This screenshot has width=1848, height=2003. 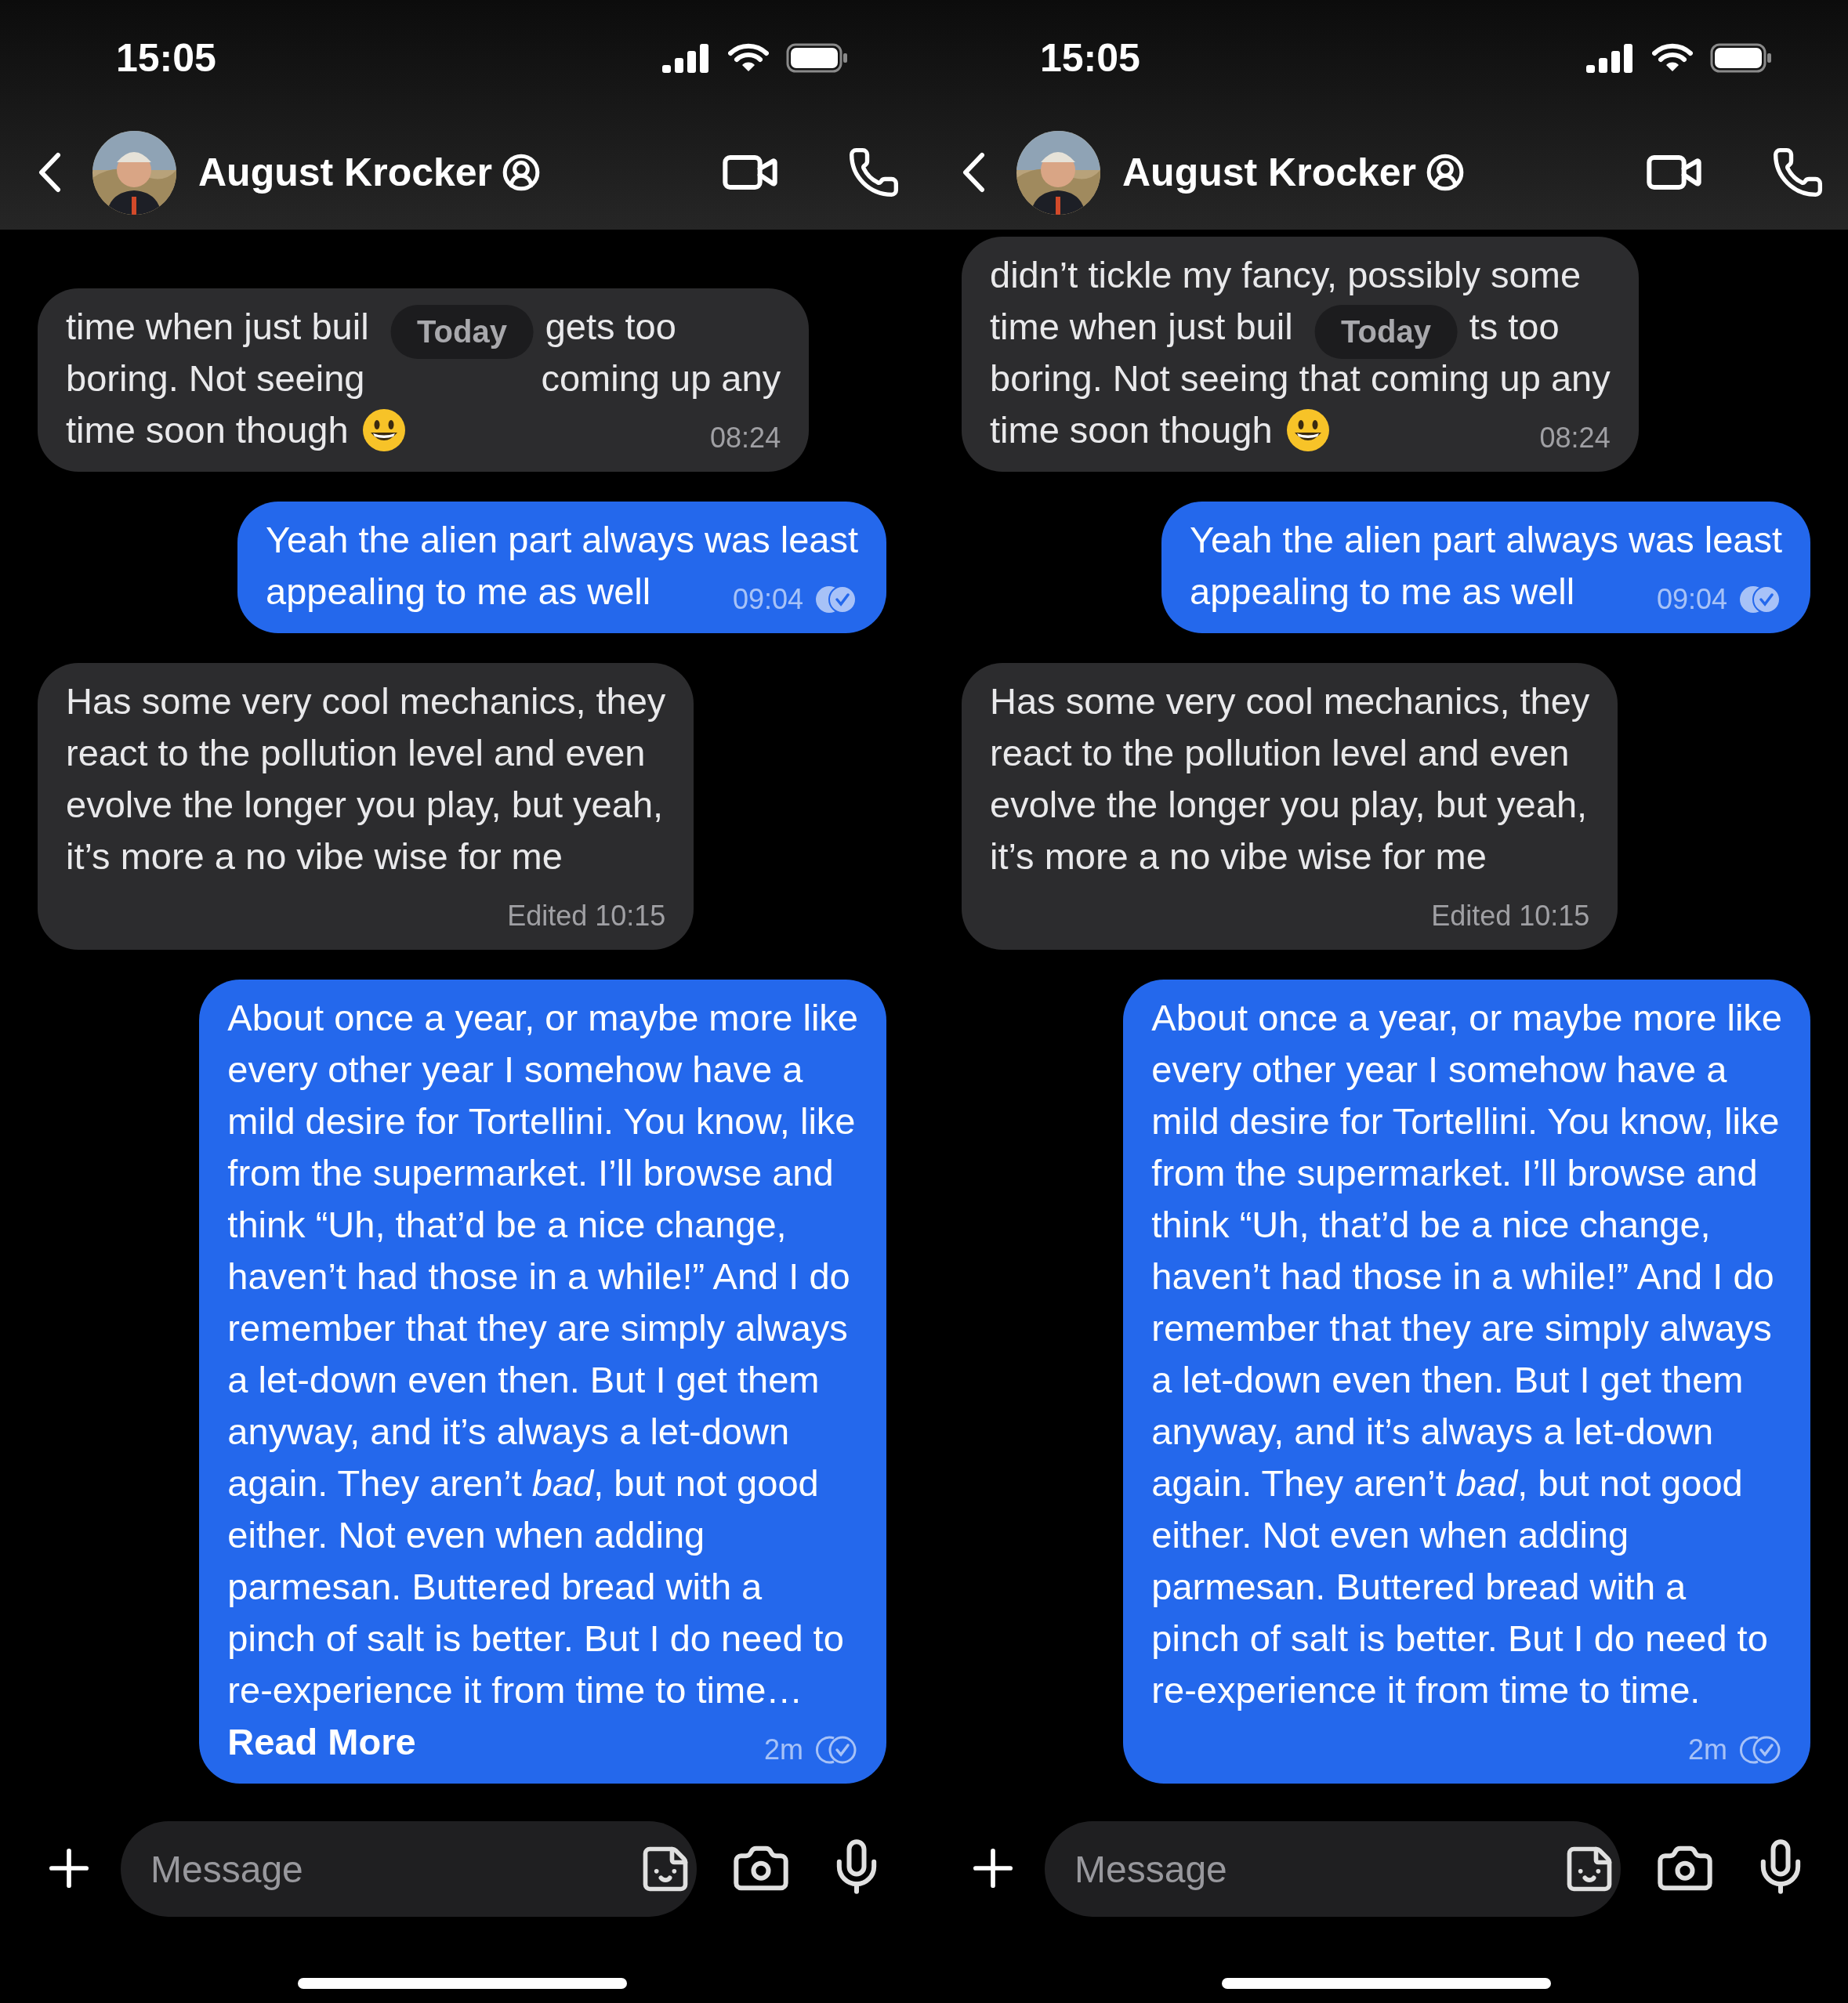 I want to click on message-text: ts too, so click(x=1514, y=327).